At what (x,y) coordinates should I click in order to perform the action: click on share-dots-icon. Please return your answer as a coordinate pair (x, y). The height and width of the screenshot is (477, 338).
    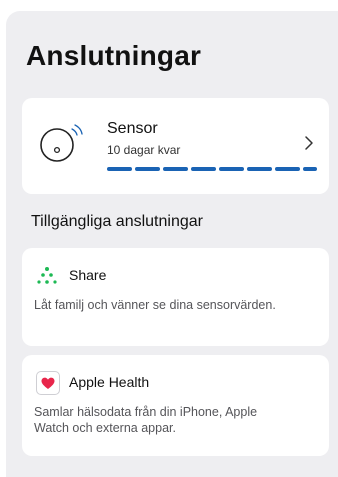
    Looking at the image, I should click on (47, 275).